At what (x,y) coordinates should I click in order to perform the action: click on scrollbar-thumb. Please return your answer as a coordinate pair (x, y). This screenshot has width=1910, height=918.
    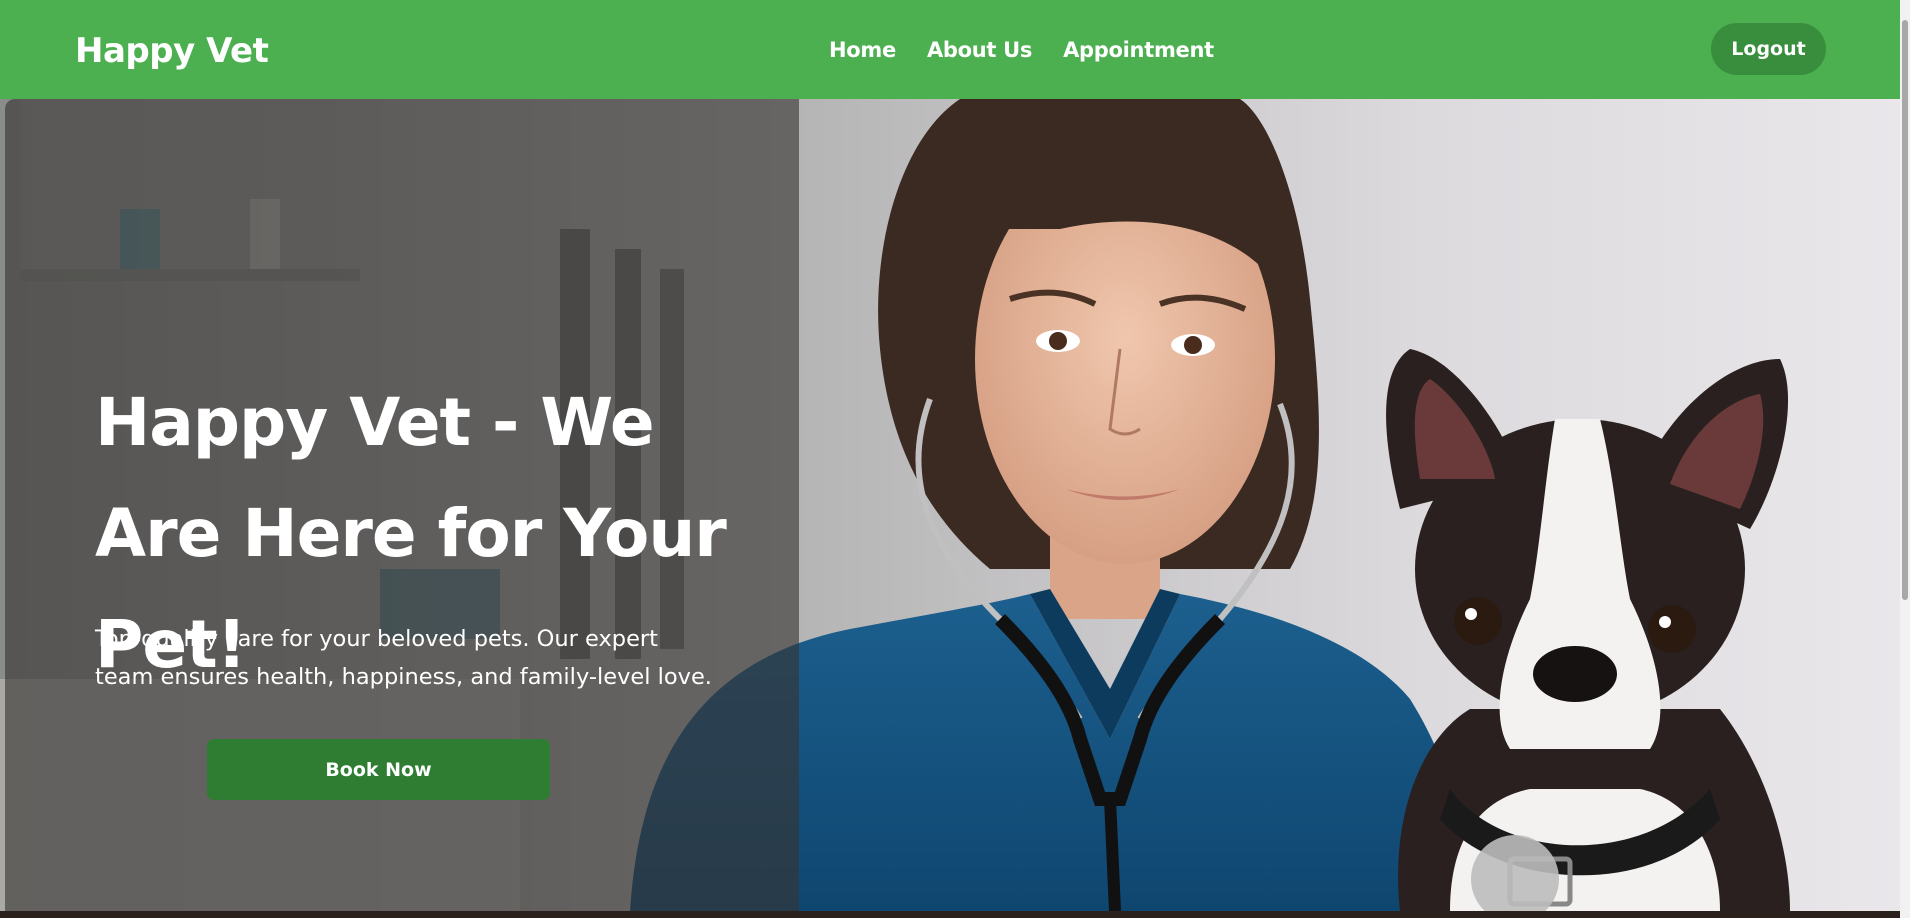
    Looking at the image, I should click on (1905, 310).